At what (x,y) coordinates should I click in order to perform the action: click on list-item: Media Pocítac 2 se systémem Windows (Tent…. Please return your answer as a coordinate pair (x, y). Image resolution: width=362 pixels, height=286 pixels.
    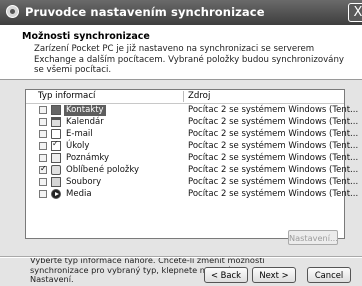
    Looking at the image, I should click on (192, 194).